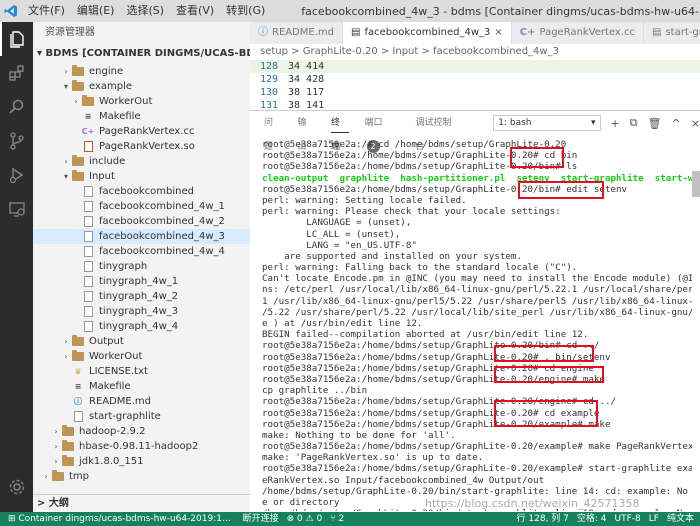  I want to click on menu-file: 文件(F), so click(46, 11).